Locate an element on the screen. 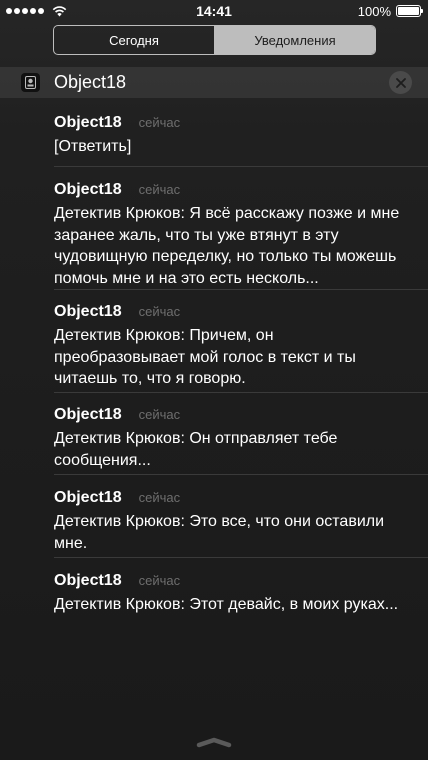  notification-text: [Ответить] is located at coordinates (93, 146).